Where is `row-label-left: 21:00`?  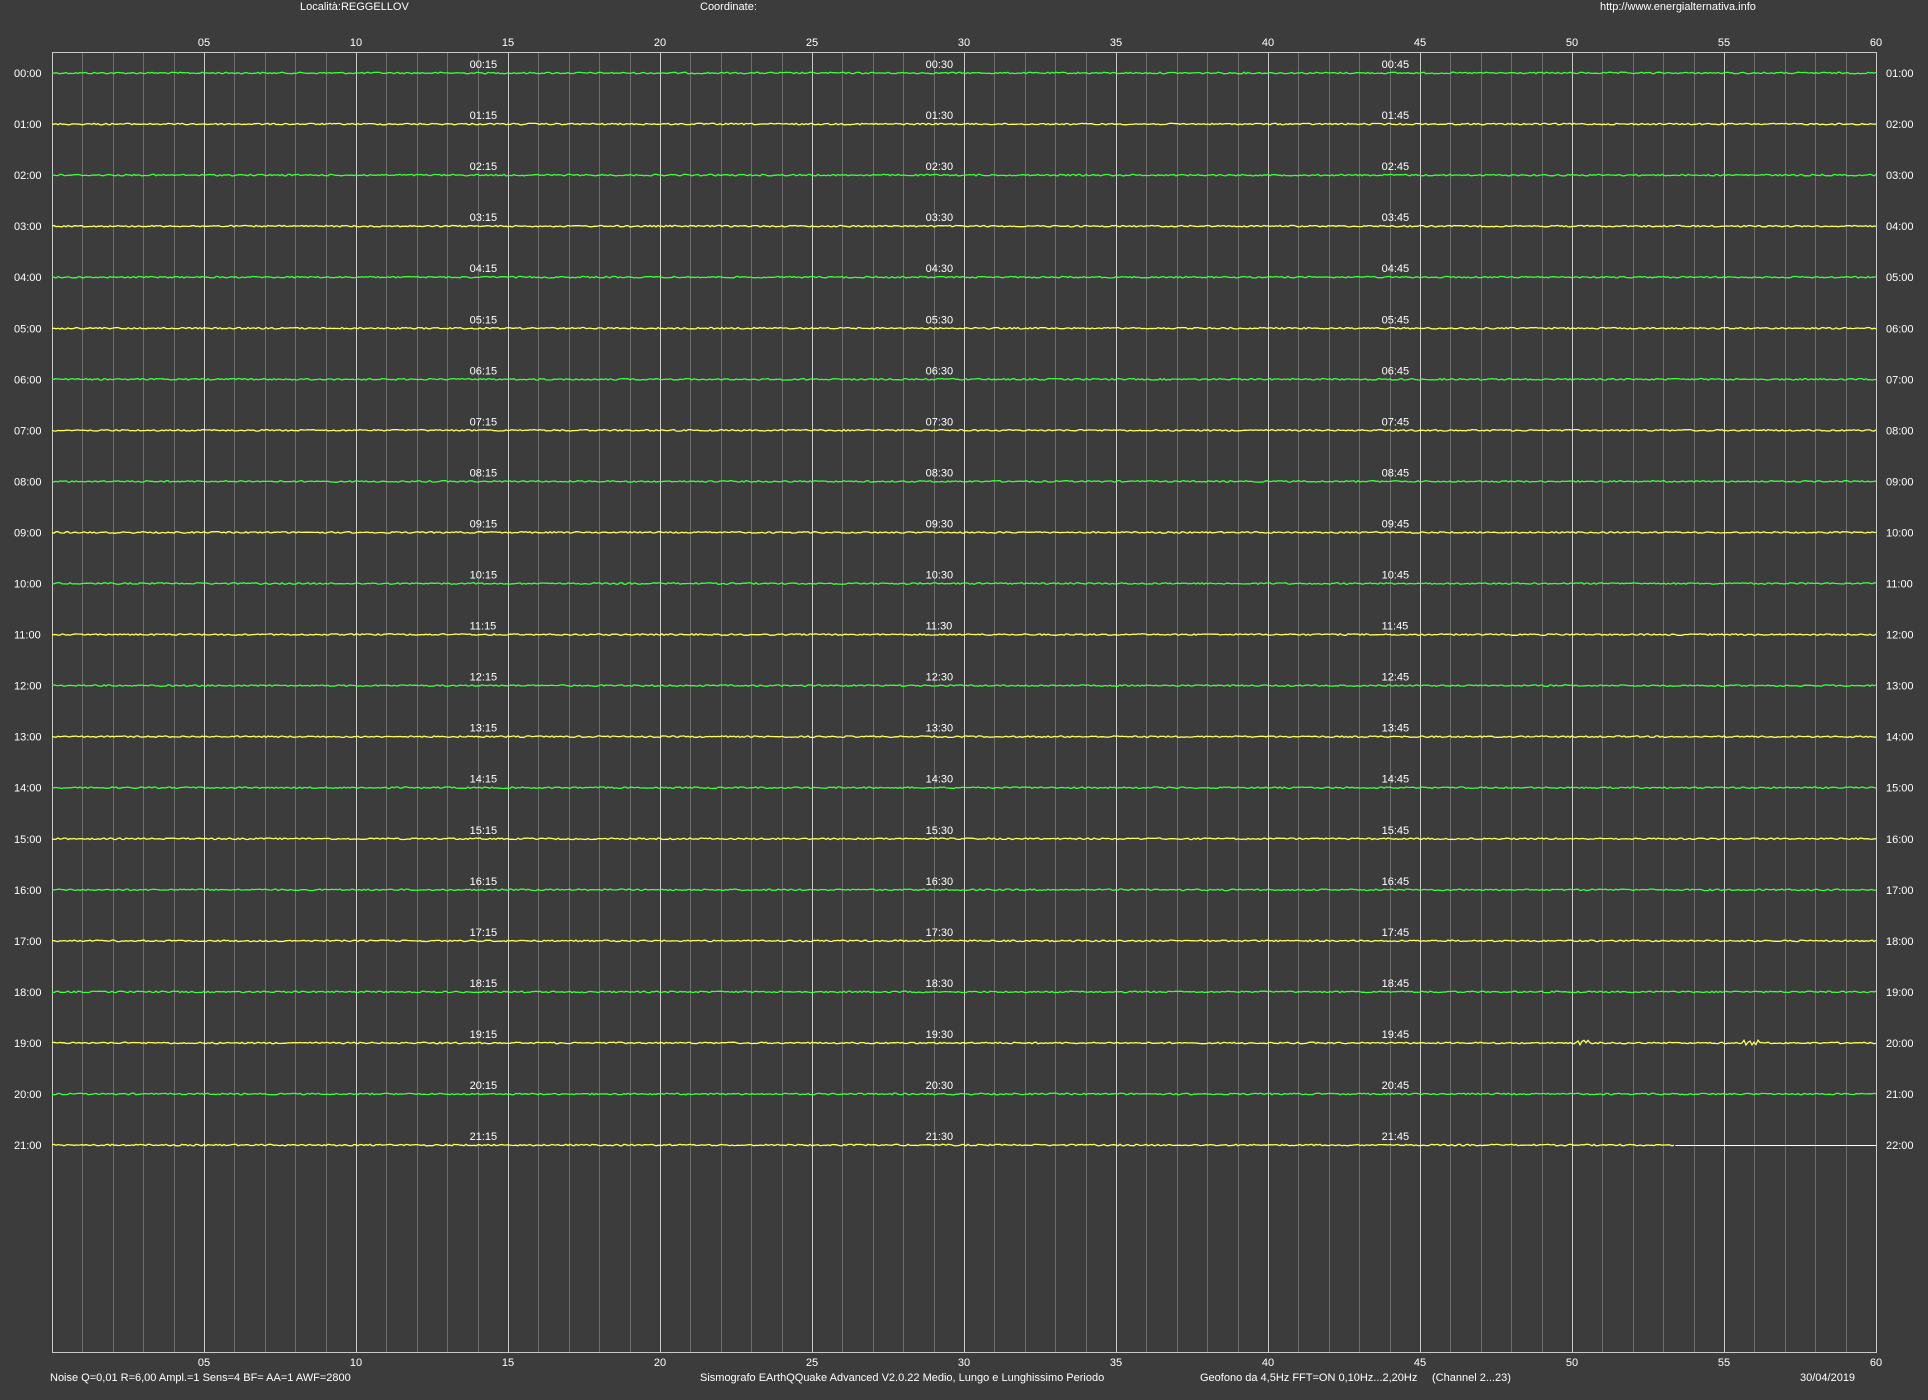 row-label-left: 21:00 is located at coordinates (28, 1146).